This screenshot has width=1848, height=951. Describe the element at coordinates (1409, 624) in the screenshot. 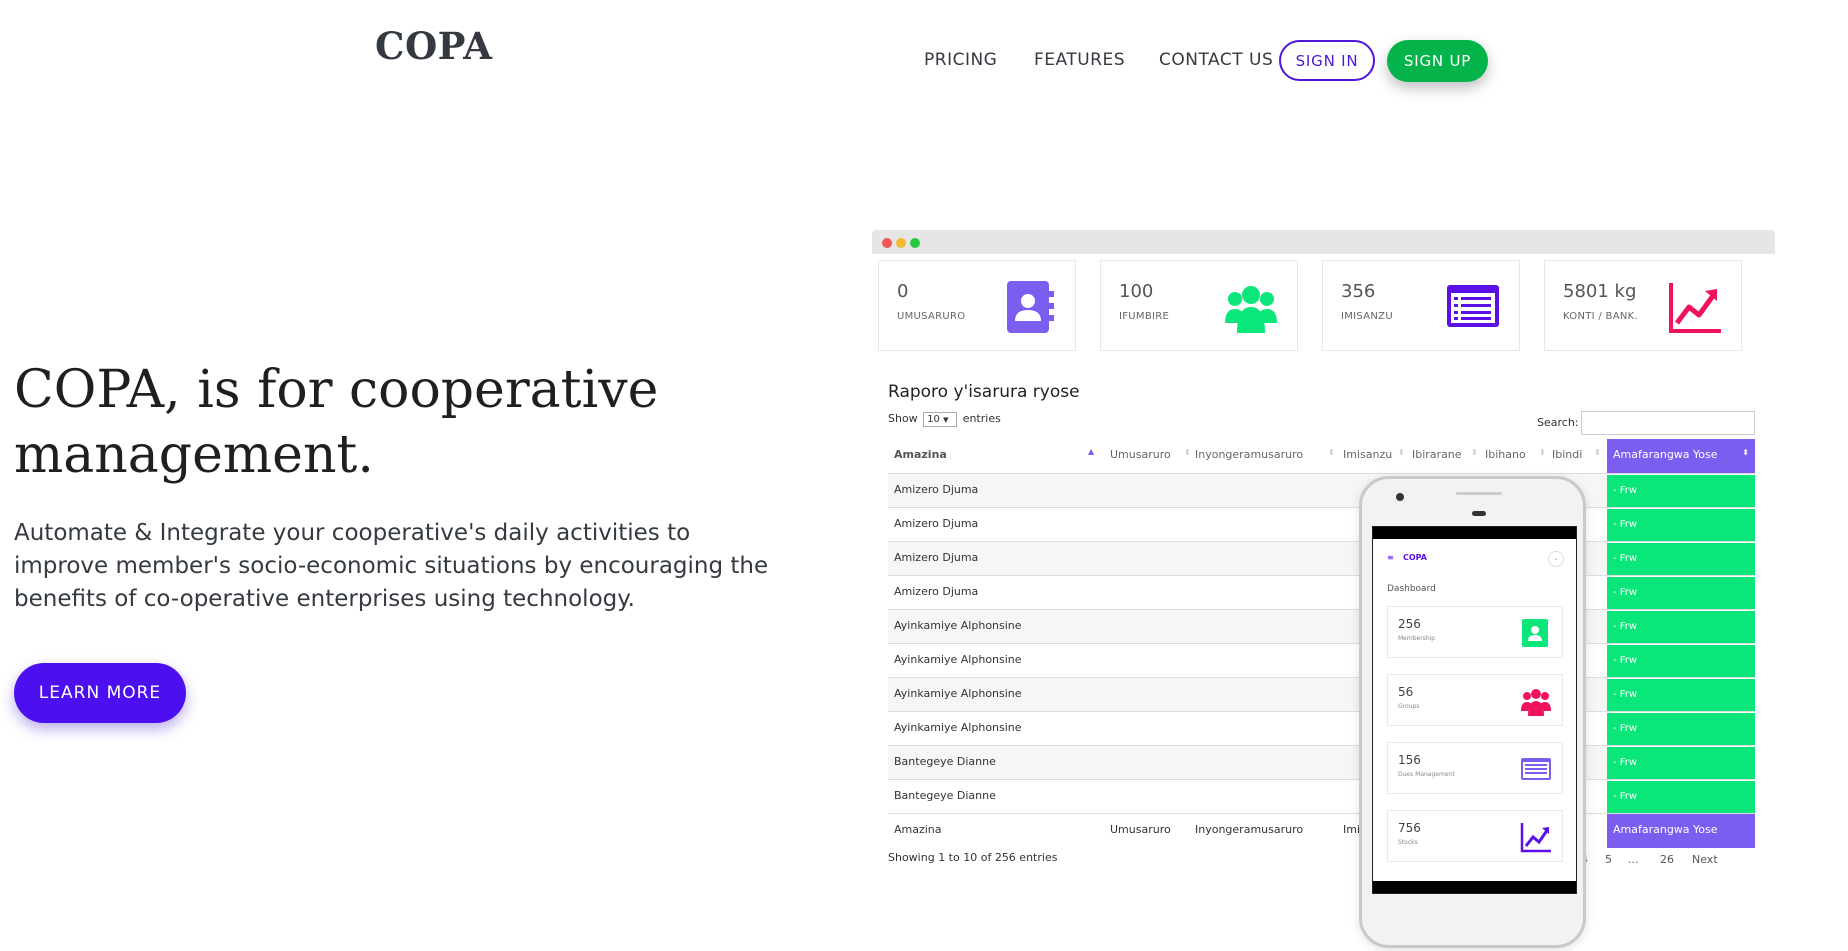

I see `card-value: 256` at that location.